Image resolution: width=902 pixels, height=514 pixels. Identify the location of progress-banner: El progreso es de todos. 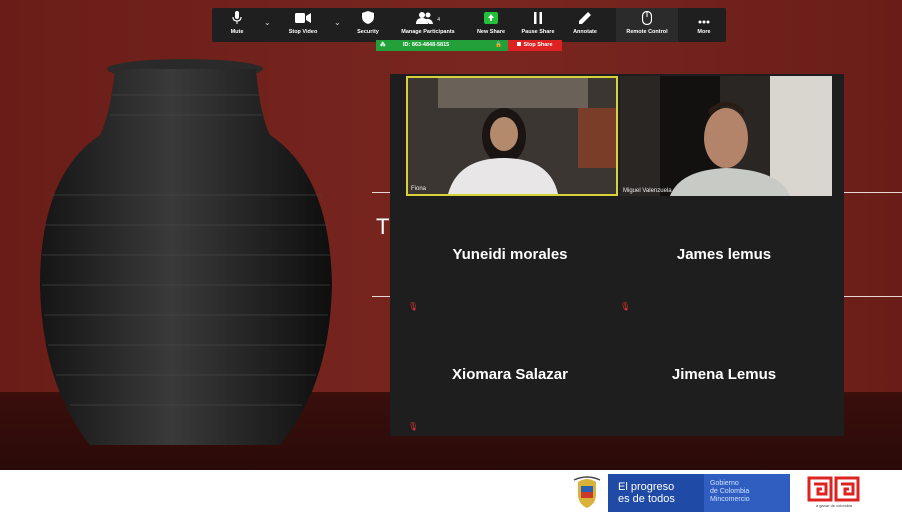
(656, 493).